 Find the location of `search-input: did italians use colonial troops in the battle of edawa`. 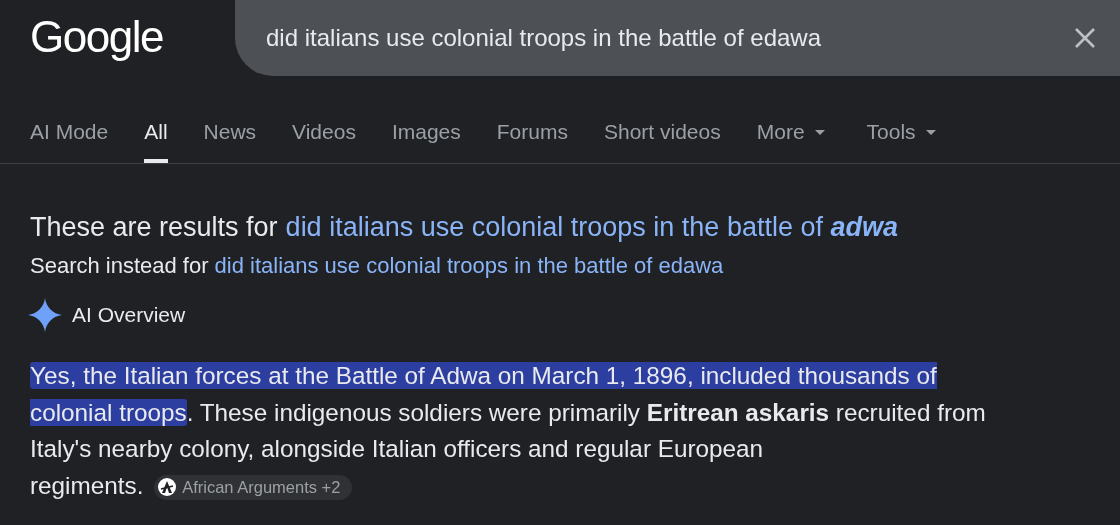

search-input: did italians use colonial troops in the battle of edawa is located at coordinates (665, 38).